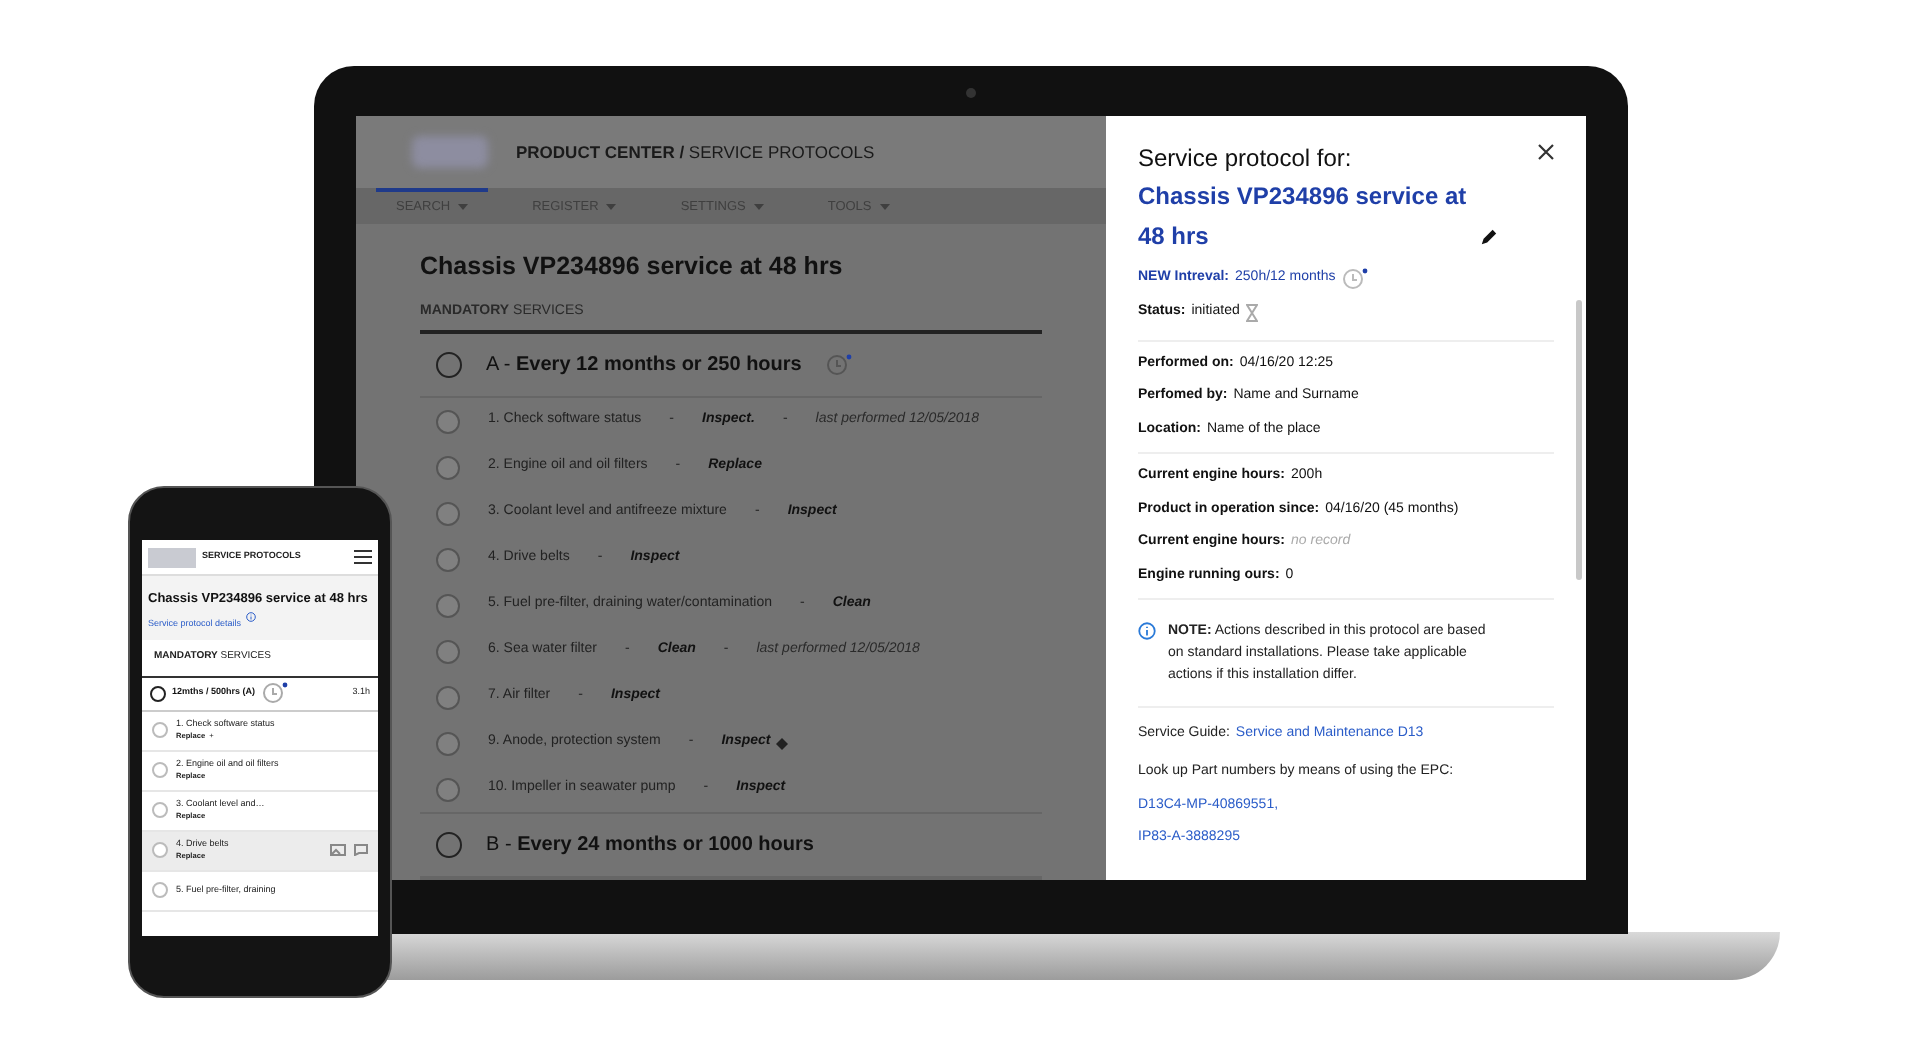  Describe the element at coordinates (450, 151) in the screenshot. I see `blurred-logo` at that location.